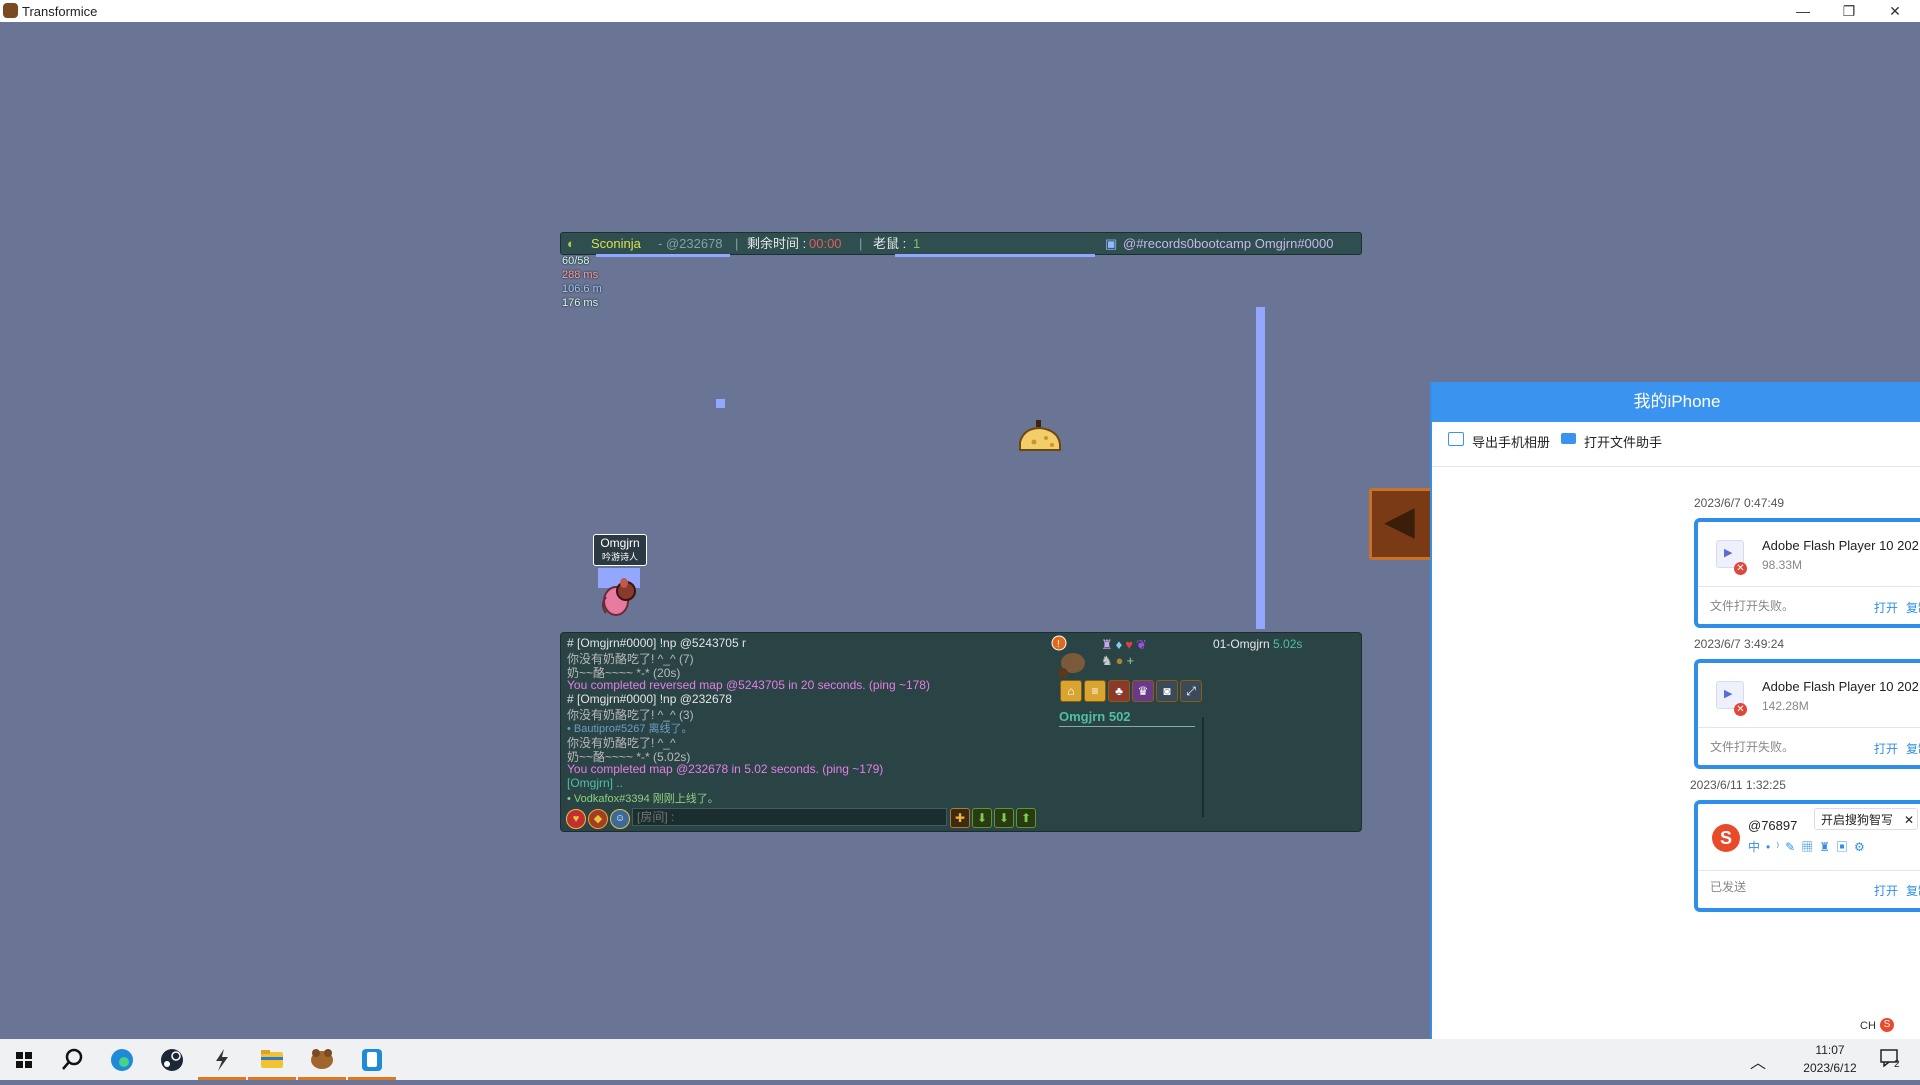 Image resolution: width=1920 pixels, height=1085 pixels. What do you see at coordinates (960, 818) in the screenshot?
I see `plus-button: ✚` at bounding box center [960, 818].